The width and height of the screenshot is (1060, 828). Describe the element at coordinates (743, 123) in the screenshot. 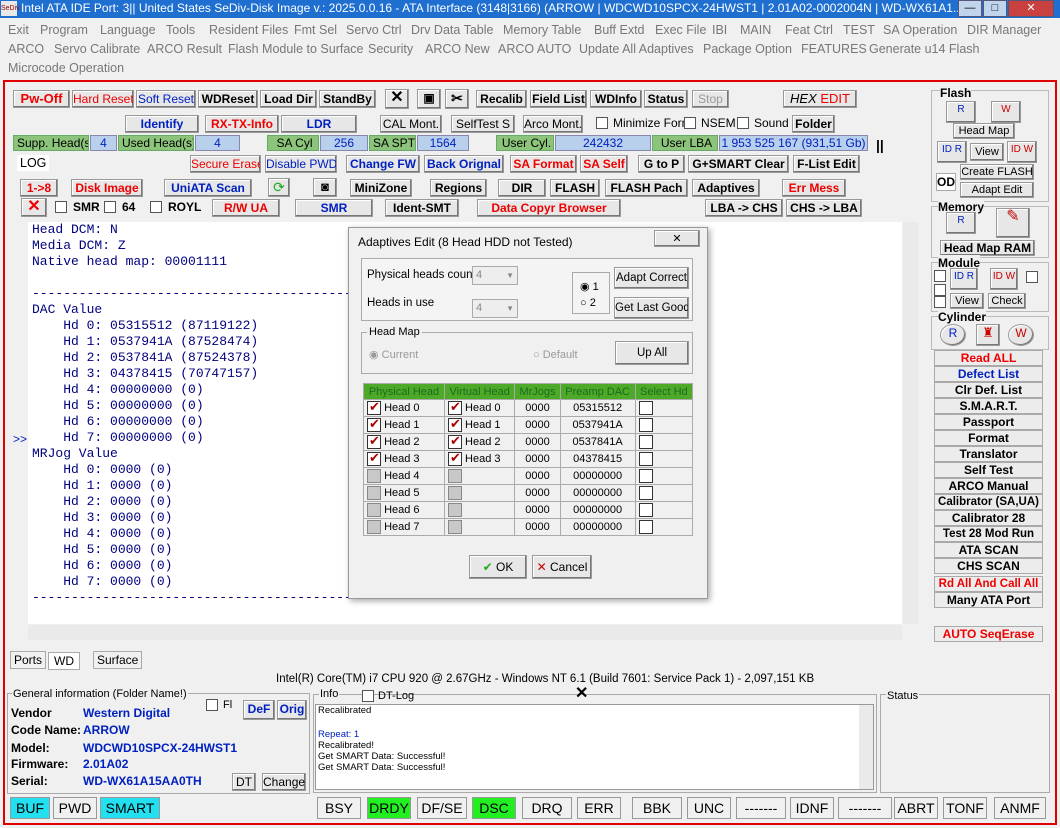

I see `sound-checkbox` at that location.